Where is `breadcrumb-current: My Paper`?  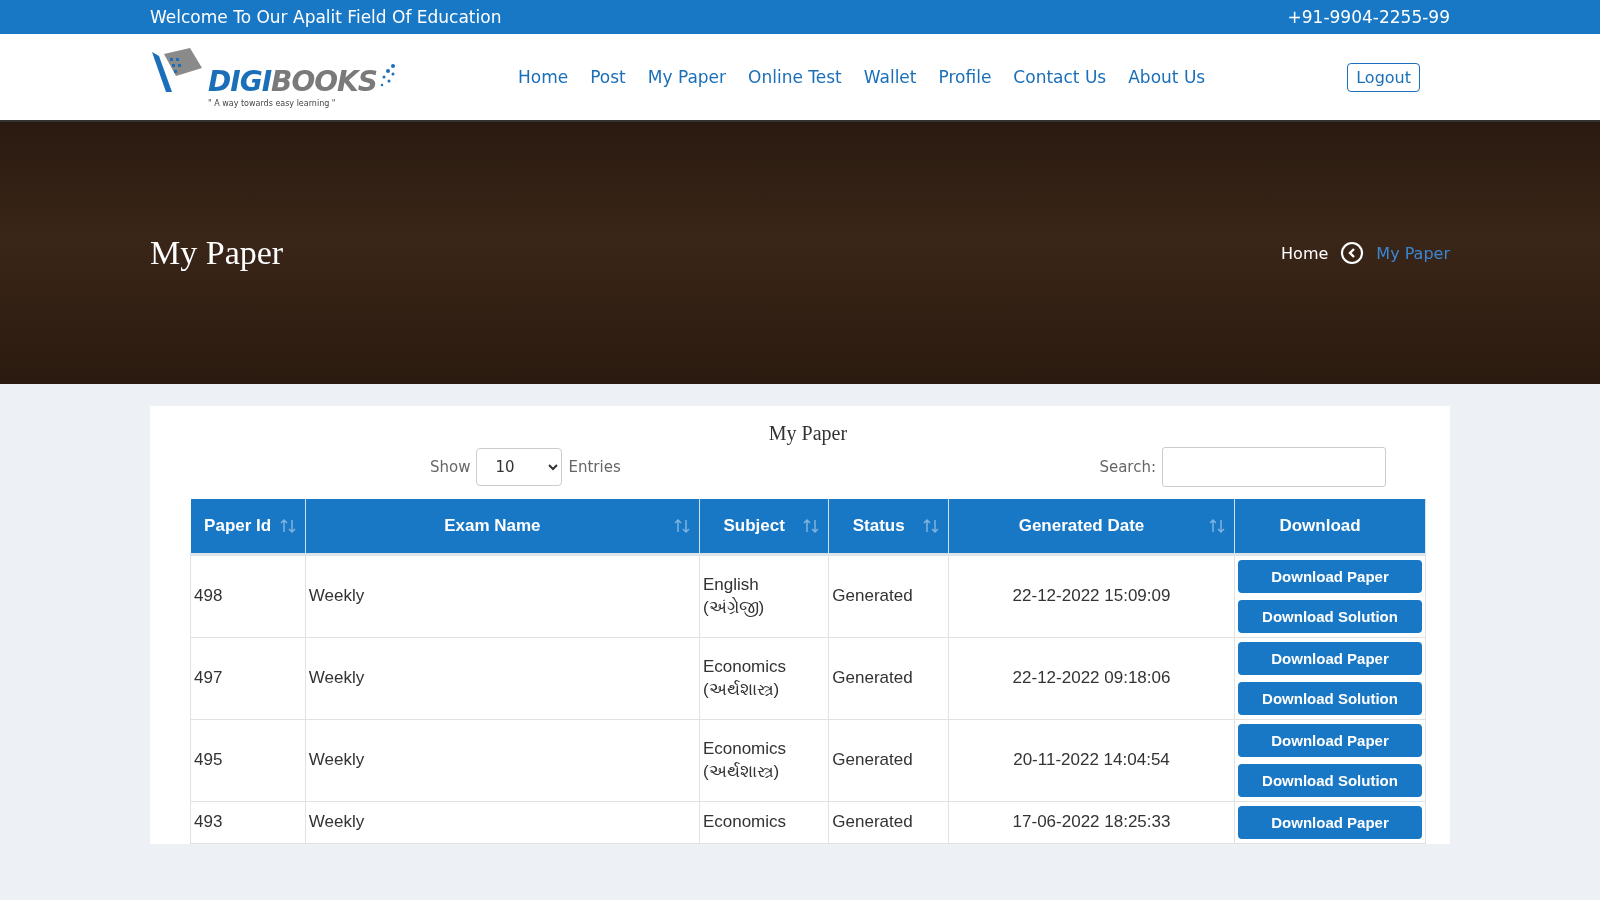 breadcrumb-current: My Paper is located at coordinates (1413, 253).